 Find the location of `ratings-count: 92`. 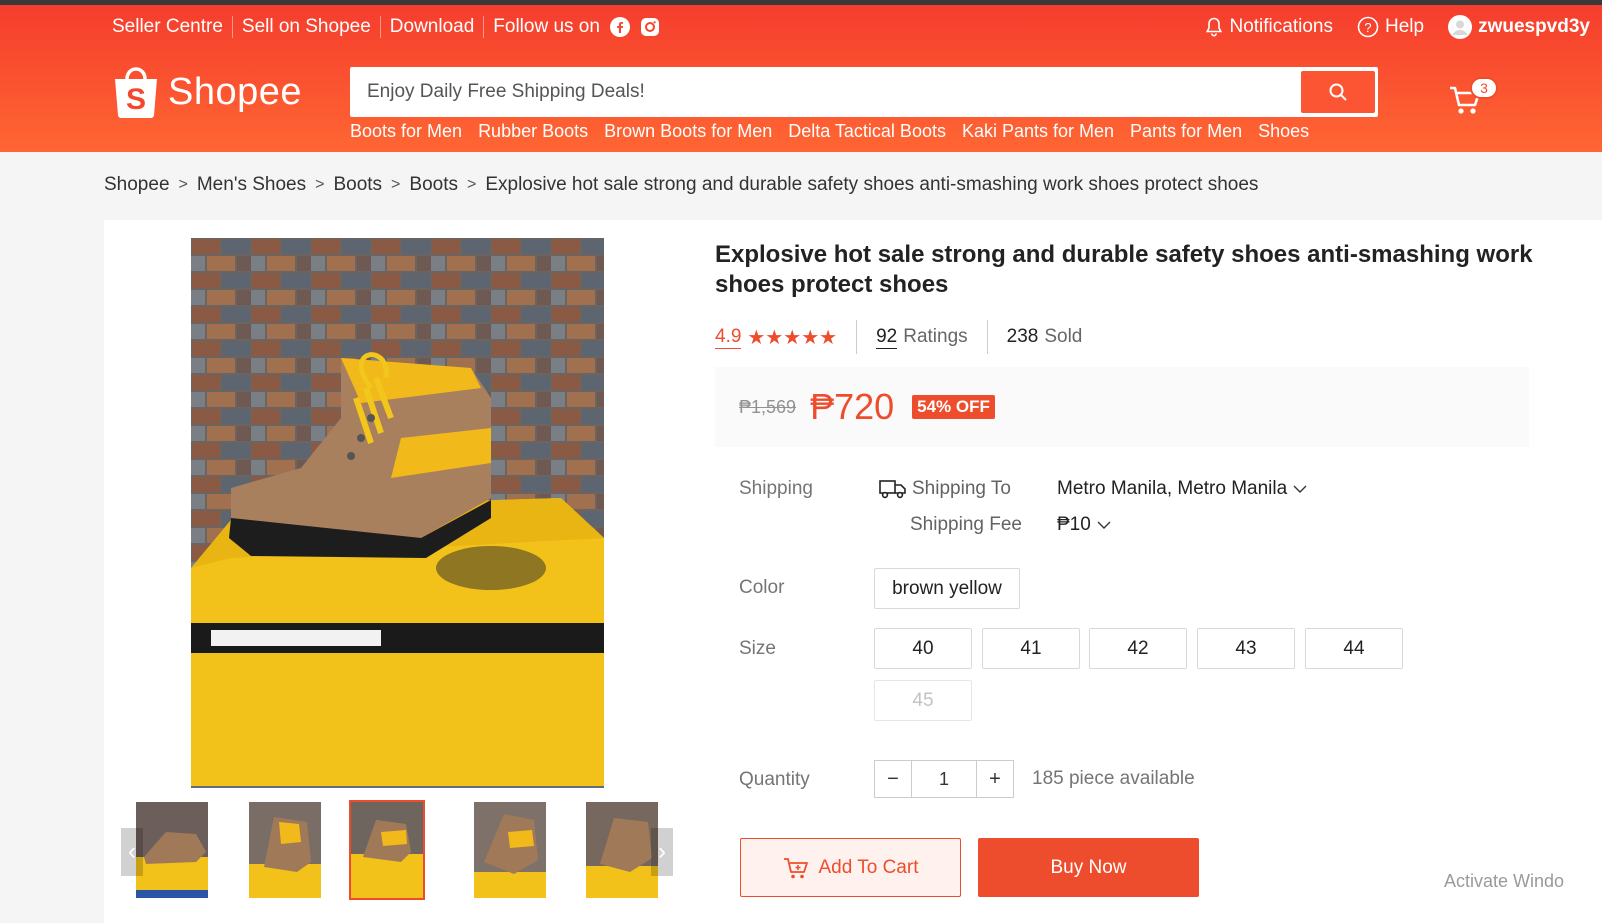

ratings-count: 92 is located at coordinates (887, 337).